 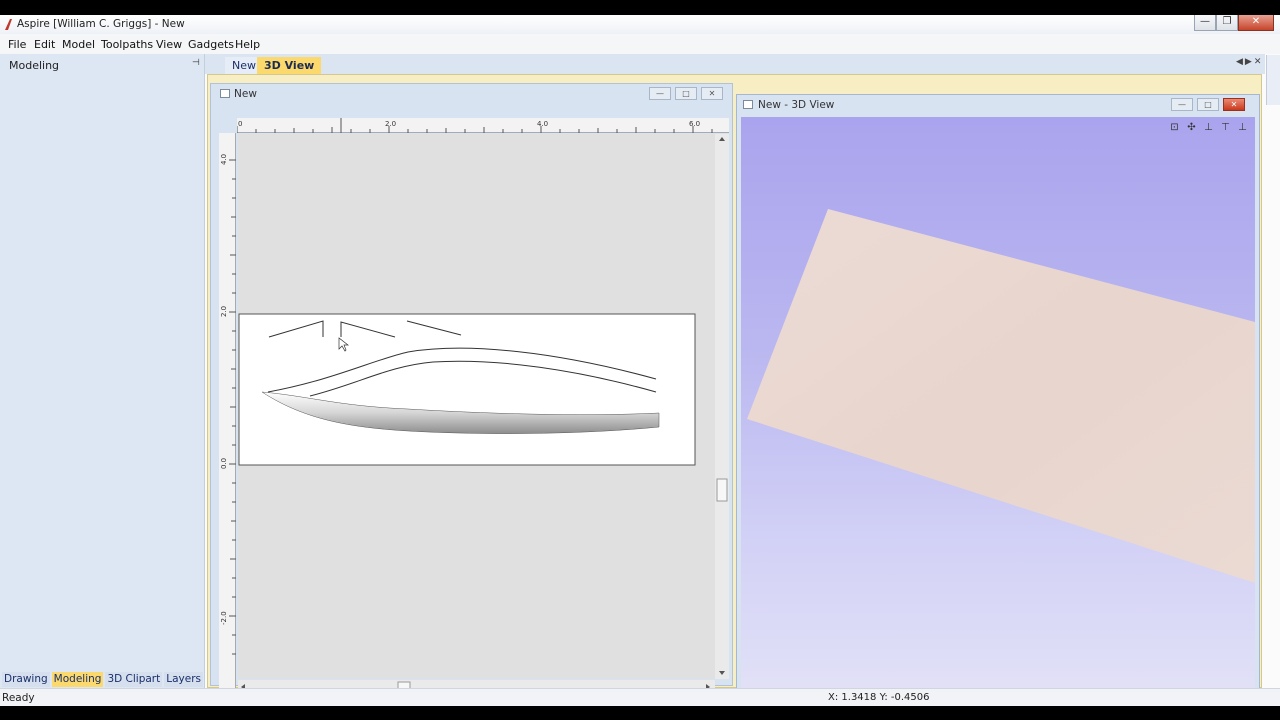 I want to click on view-2d-maximize-button: □, so click(x=686, y=93).